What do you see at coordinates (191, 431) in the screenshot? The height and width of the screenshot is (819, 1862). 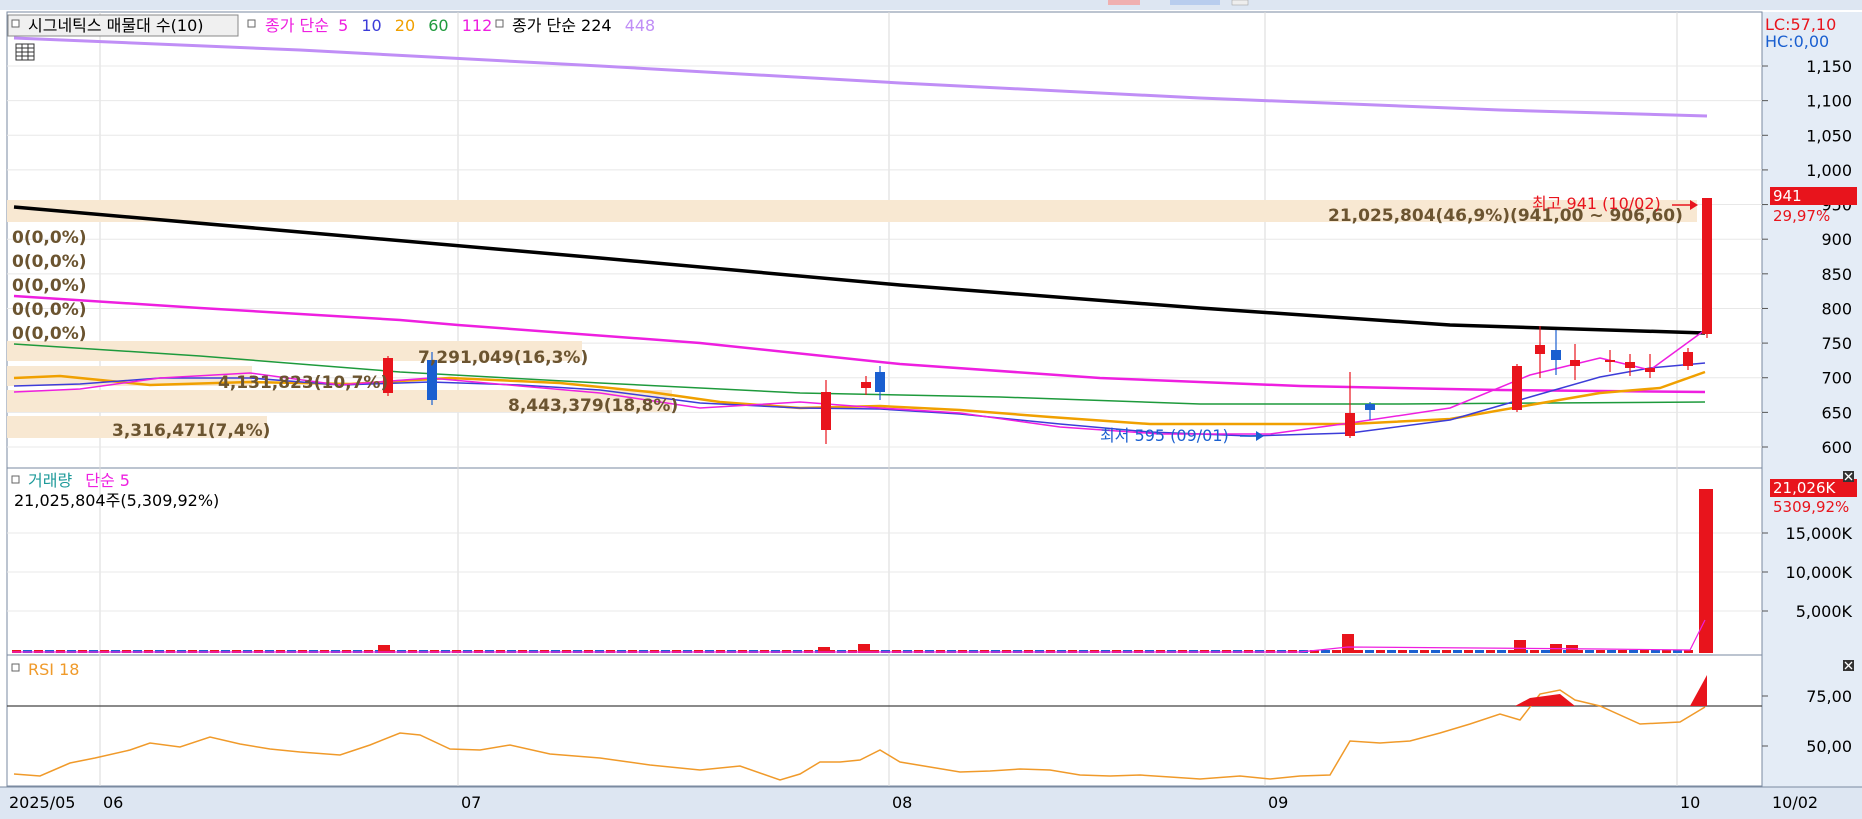 I see `profile-label-d: 3,316,471(7,4%)` at bounding box center [191, 431].